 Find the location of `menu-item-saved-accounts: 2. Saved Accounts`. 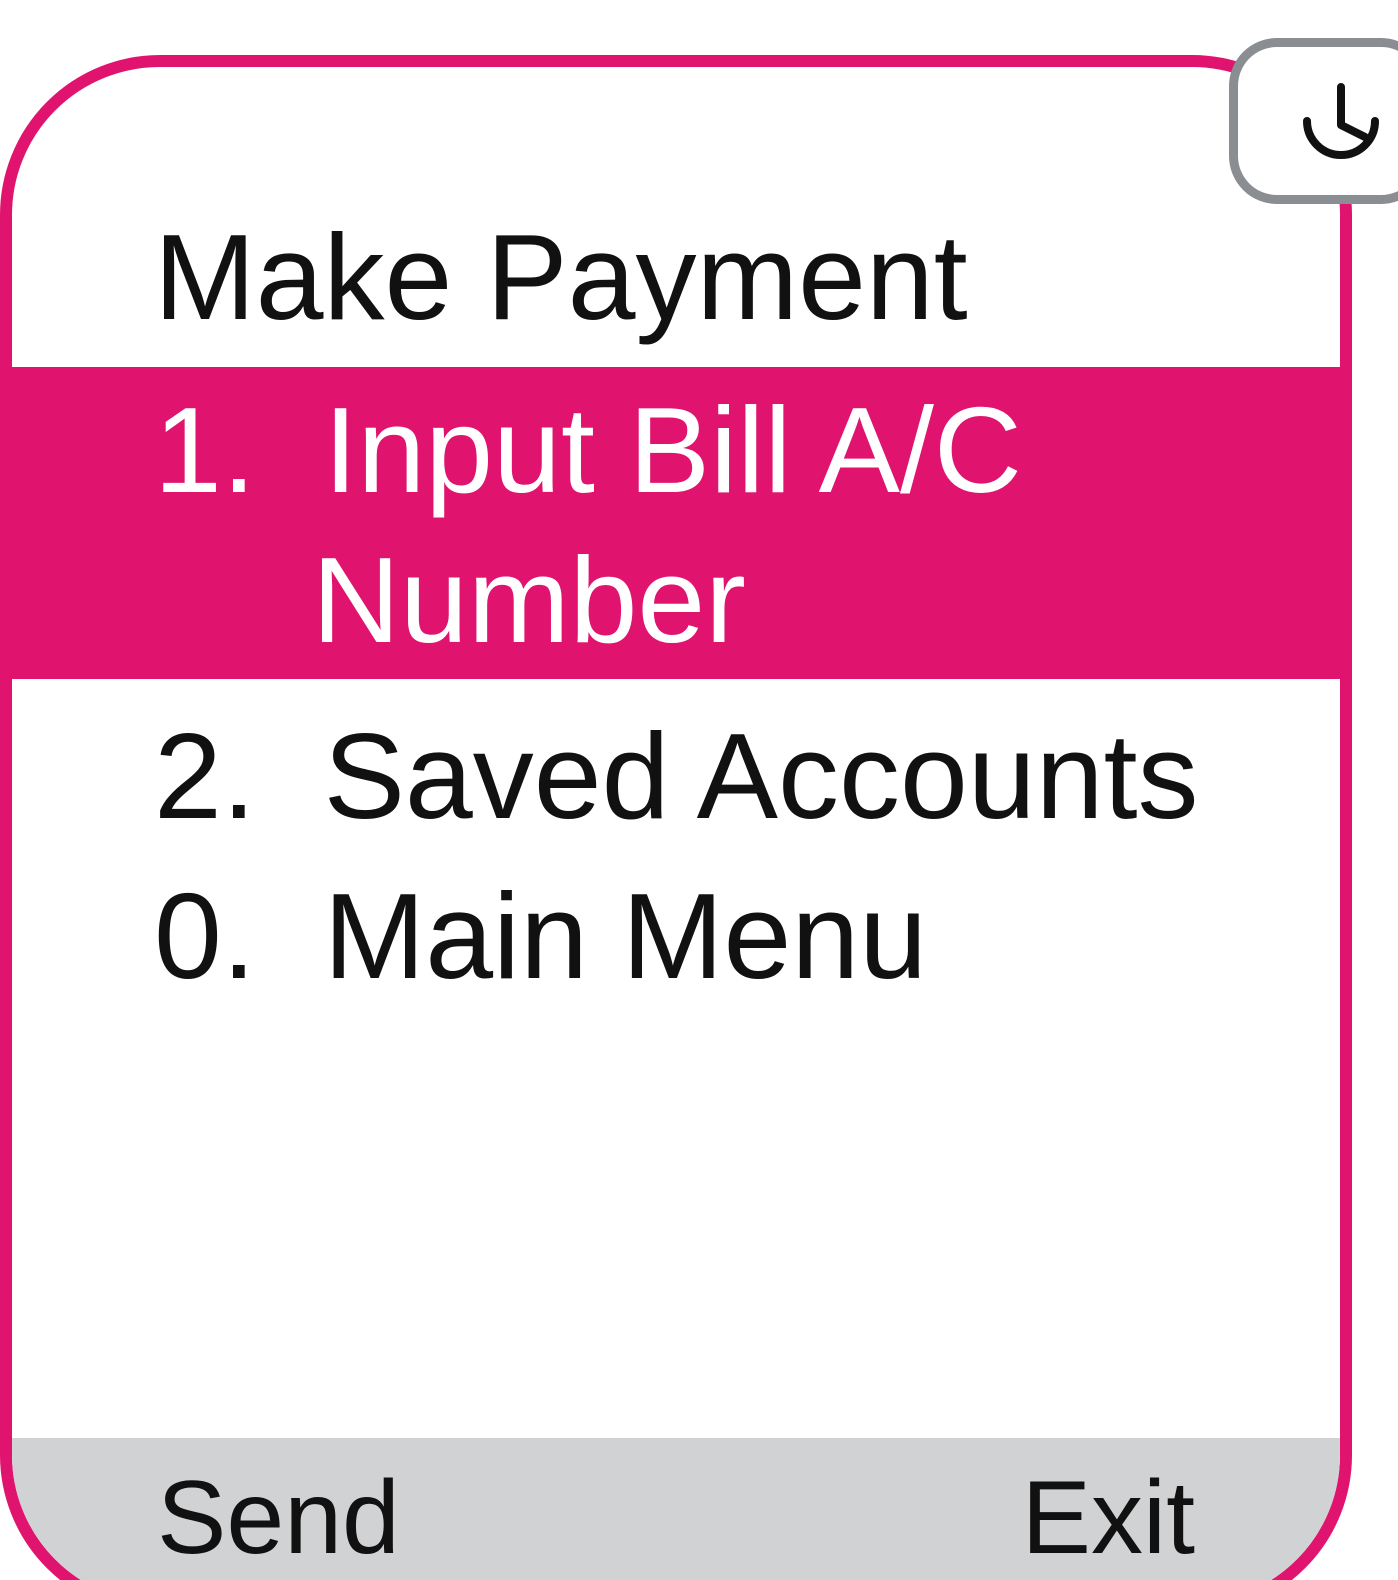

menu-item-saved-accounts: 2. Saved Accounts is located at coordinates (676, 776).